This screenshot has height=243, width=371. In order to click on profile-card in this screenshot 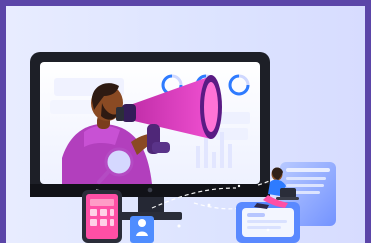, I will do `click(142, 229)`.